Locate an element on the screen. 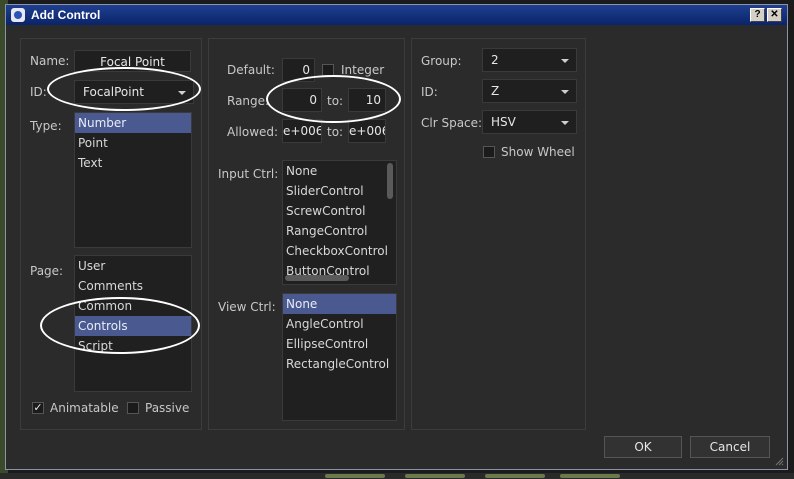 The height and width of the screenshot is (479, 794). range-to-input: 10 is located at coordinates (367, 100).